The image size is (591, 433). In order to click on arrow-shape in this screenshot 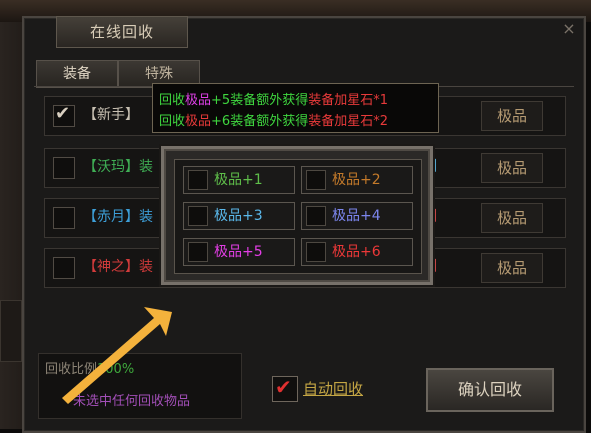, I will do `click(117, 355)`.